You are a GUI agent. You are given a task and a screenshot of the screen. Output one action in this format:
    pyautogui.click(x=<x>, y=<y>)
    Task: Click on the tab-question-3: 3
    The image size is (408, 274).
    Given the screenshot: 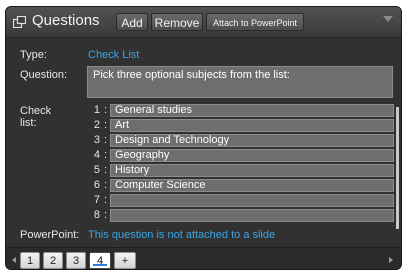 What is the action you would take?
    pyautogui.click(x=76, y=260)
    